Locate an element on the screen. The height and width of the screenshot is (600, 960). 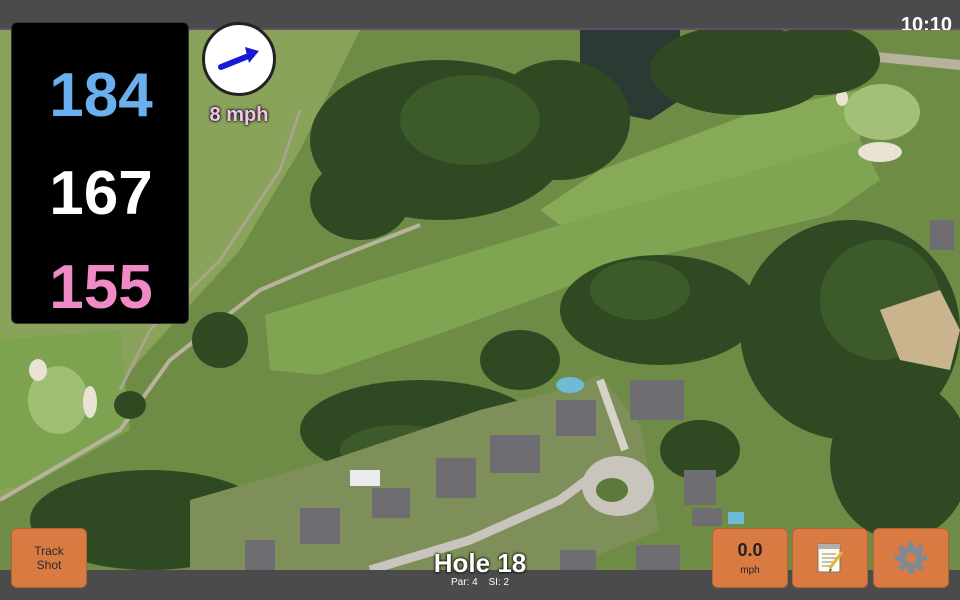
wind-speed-value: 0.0 is located at coordinates (750, 550).